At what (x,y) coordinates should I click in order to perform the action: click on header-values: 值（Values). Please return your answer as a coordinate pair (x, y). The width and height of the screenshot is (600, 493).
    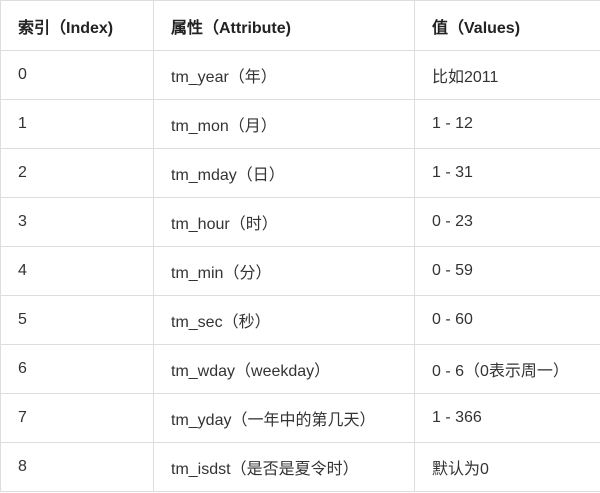
    Looking at the image, I should click on (507, 25).